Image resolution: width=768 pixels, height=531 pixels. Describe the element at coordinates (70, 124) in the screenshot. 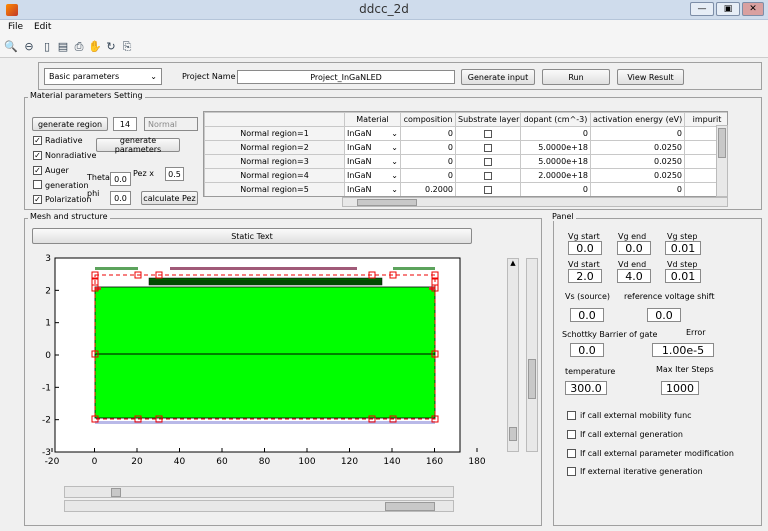

I see `generate-region-button: generate region` at that location.